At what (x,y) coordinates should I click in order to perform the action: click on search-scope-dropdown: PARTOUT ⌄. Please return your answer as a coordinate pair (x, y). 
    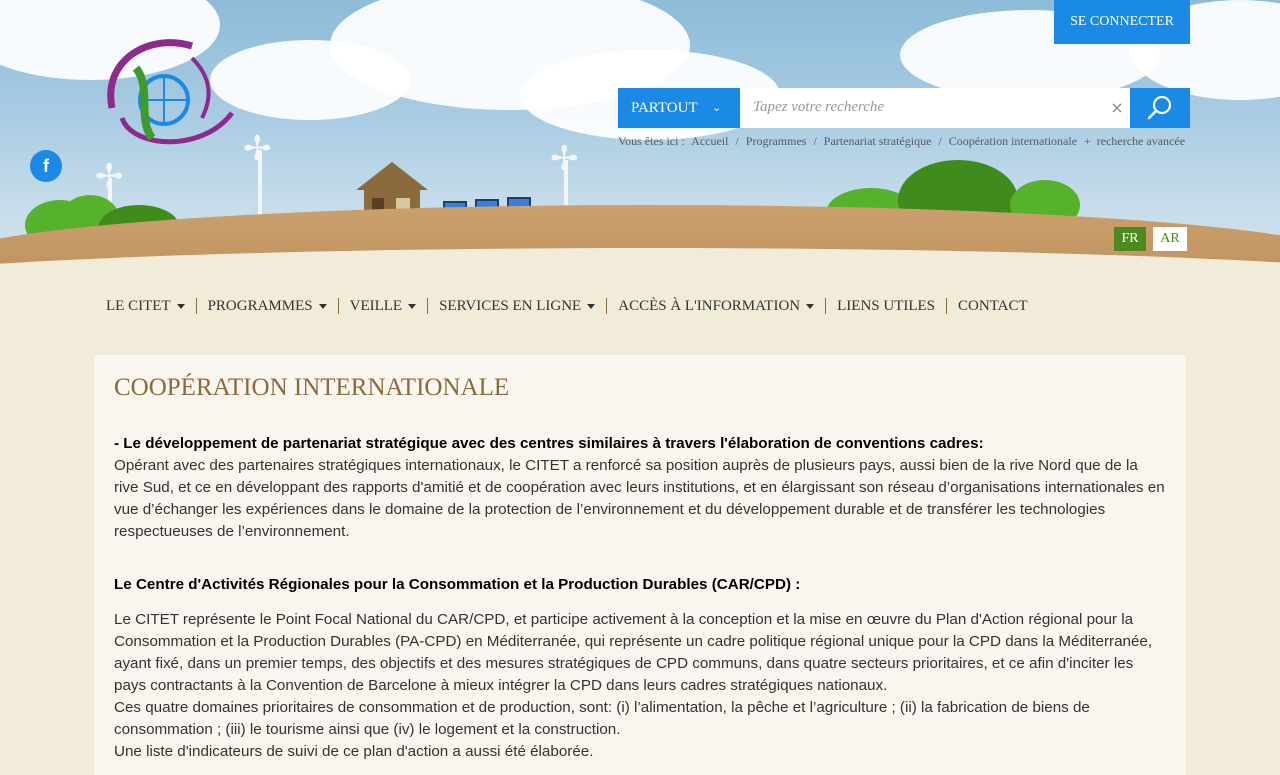
    Looking at the image, I should click on (679, 108).